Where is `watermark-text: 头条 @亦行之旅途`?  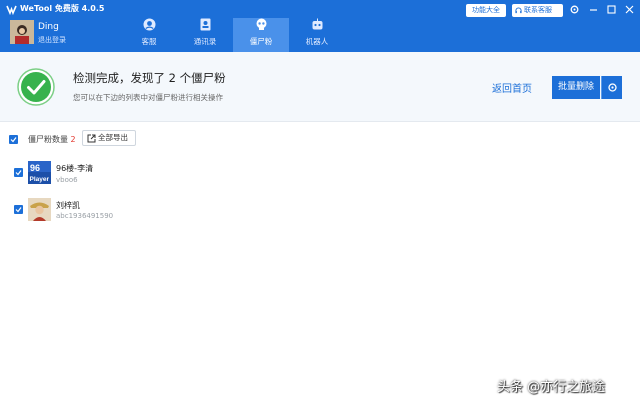 watermark-text: 头条 @亦行之旅途 is located at coordinates (551, 387).